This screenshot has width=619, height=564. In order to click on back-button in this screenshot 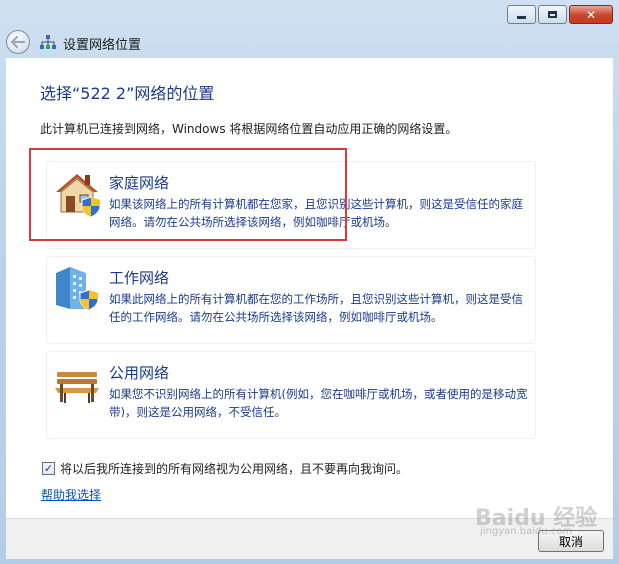, I will do `click(18, 42)`.